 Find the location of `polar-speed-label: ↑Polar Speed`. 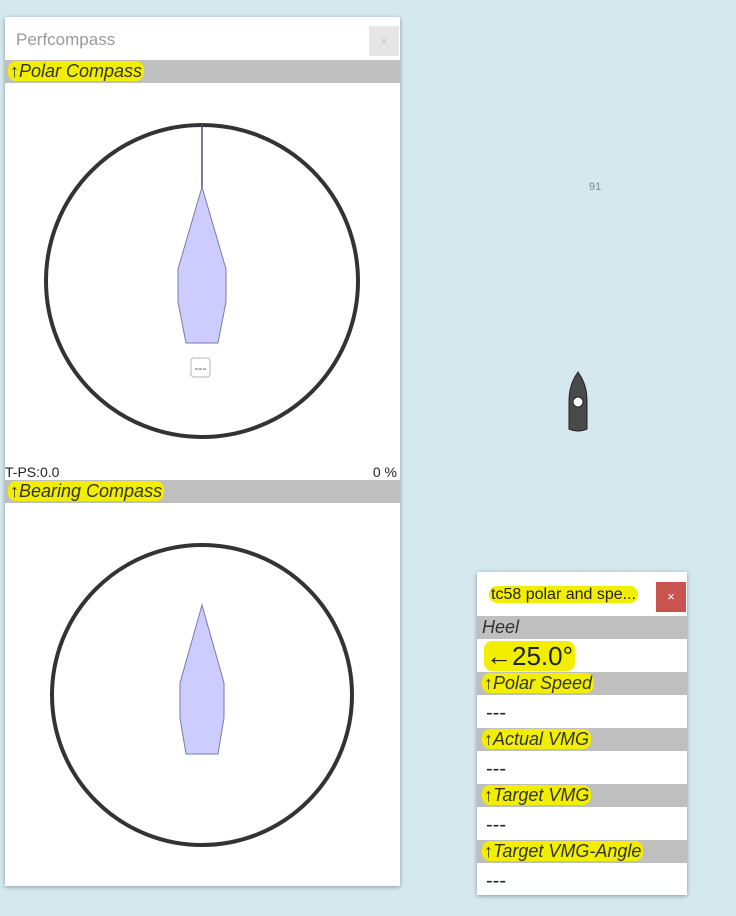

polar-speed-label: ↑Polar Speed is located at coordinates (538, 683).